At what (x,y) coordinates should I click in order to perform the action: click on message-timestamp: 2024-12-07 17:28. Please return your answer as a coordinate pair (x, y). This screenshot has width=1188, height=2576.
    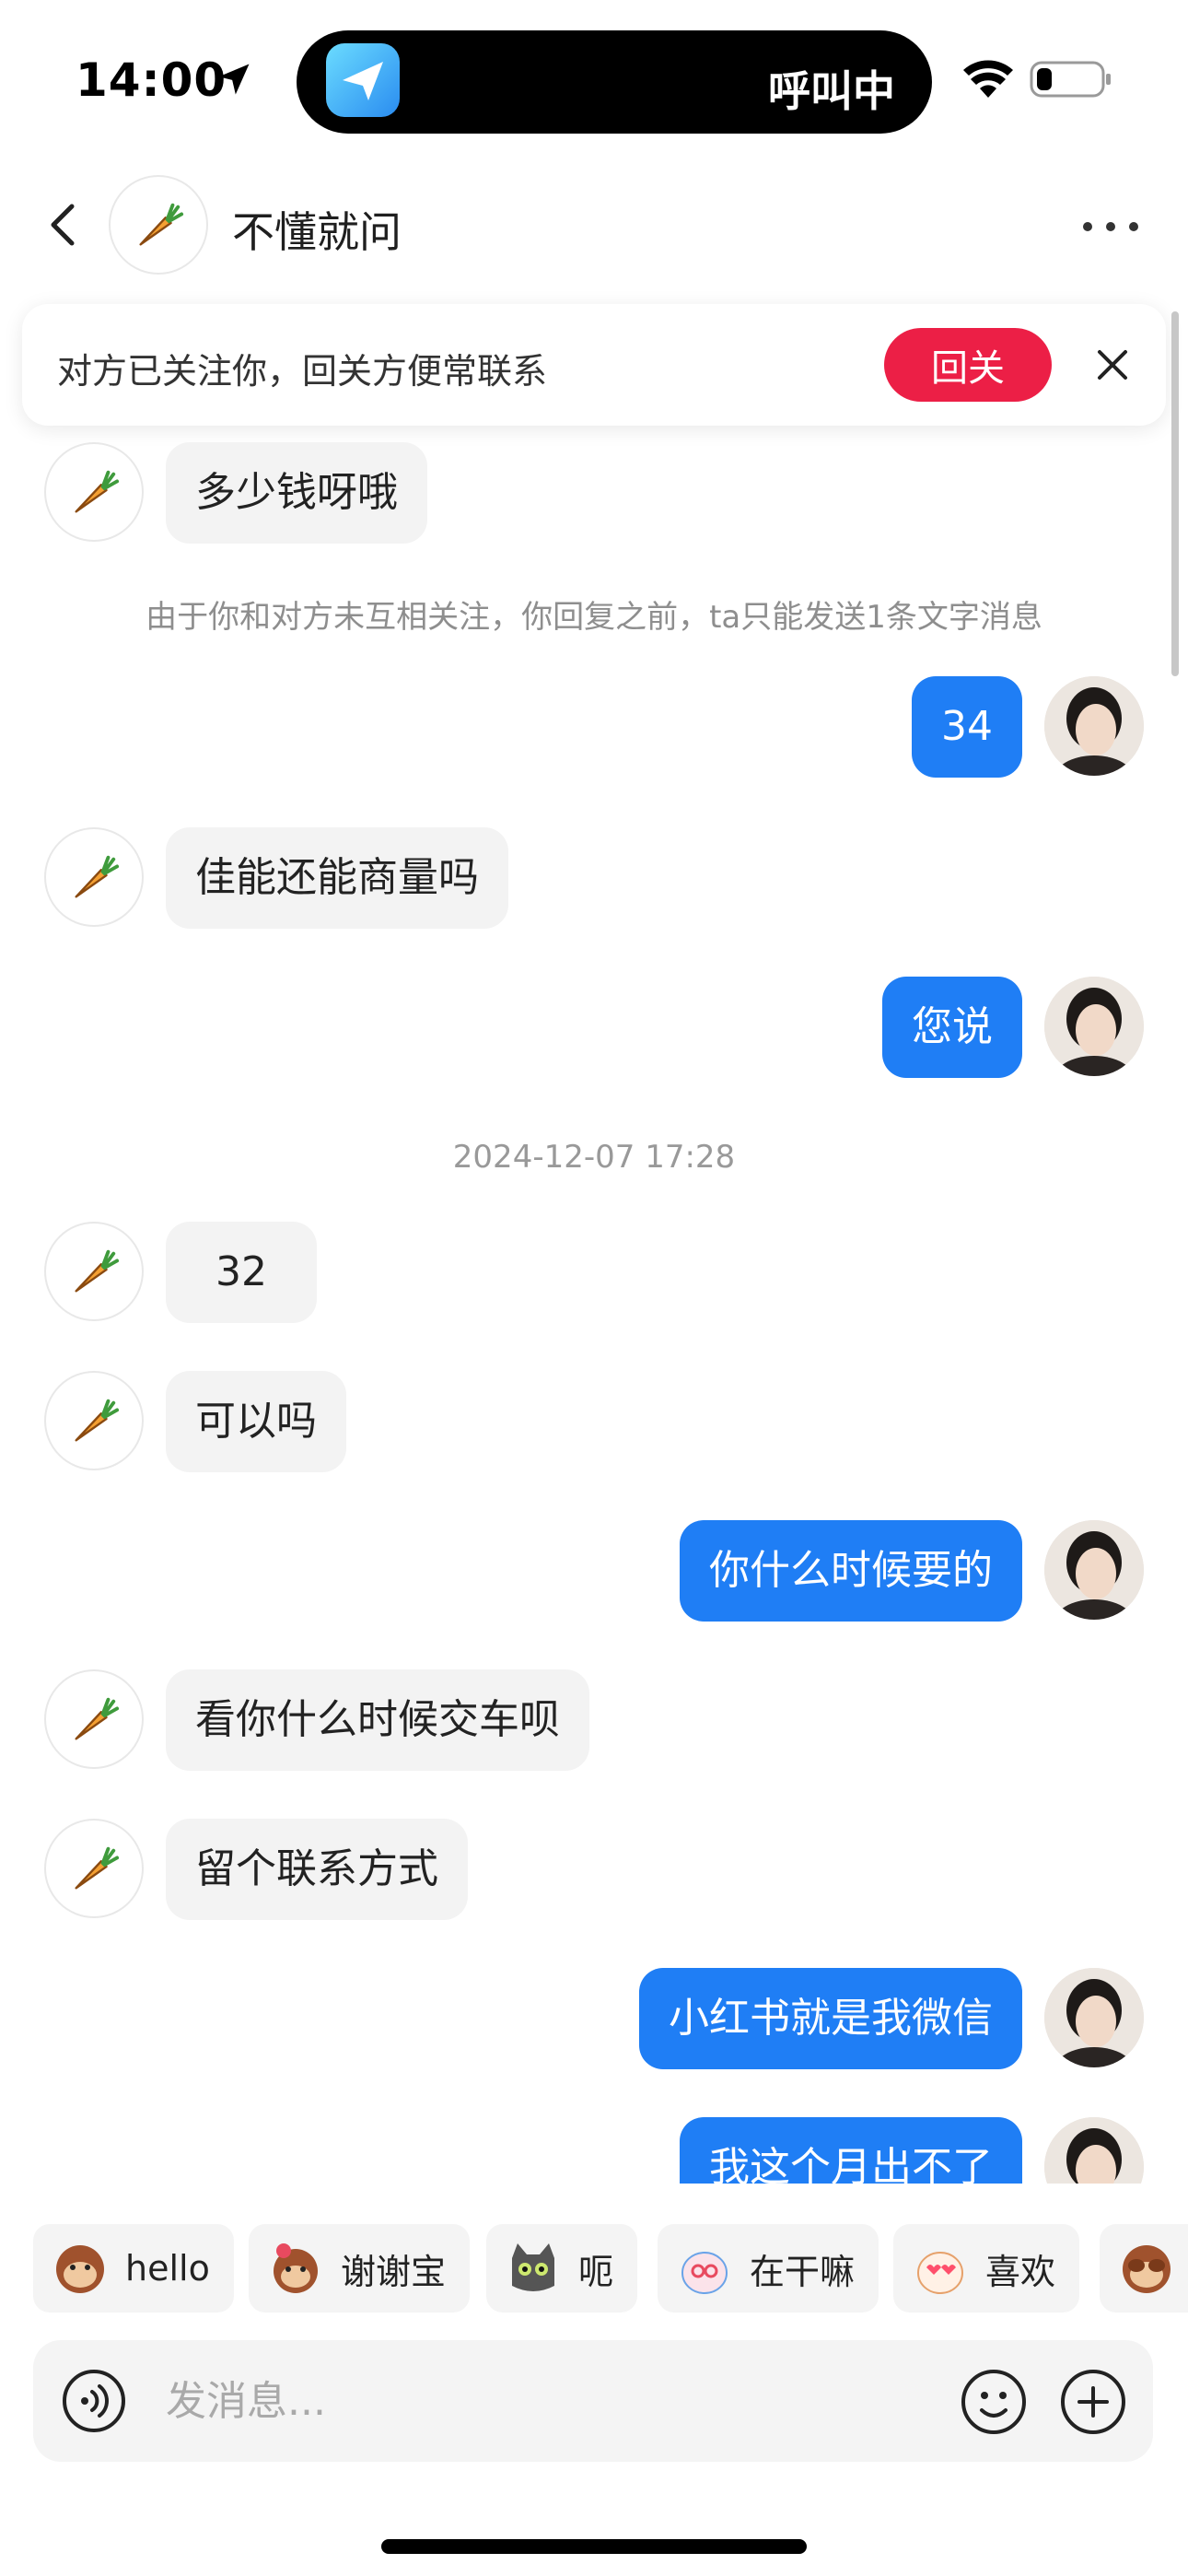
    Looking at the image, I should click on (594, 1157).